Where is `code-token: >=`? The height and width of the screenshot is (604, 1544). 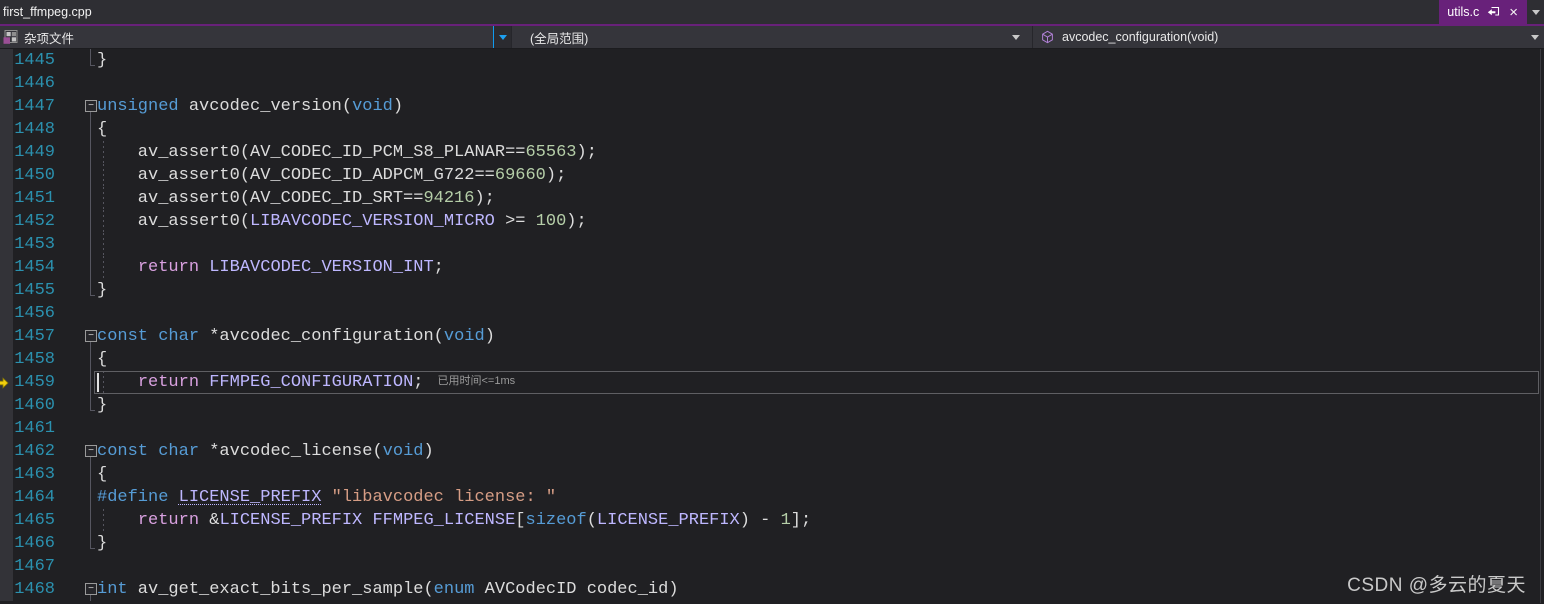
code-token: >= is located at coordinates (515, 221).